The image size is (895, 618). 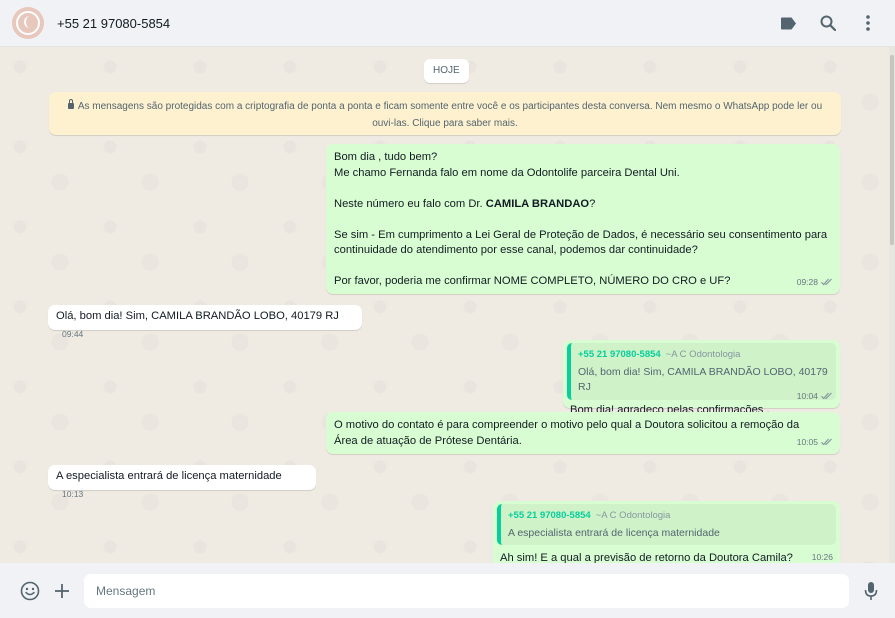 What do you see at coordinates (386, 157) in the screenshot?
I see `message-text: Bom dia , tudo bem?` at bounding box center [386, 157].